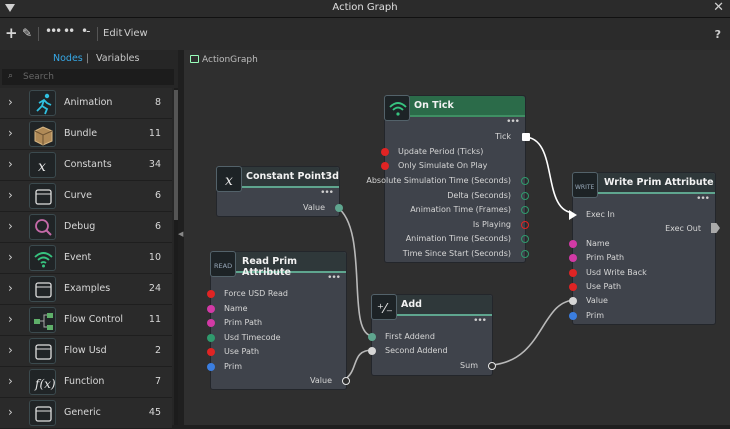 The width and height of the screenshot is (730, 429). I want to click on port-abs-sim-time-pin, so click(525, 181).